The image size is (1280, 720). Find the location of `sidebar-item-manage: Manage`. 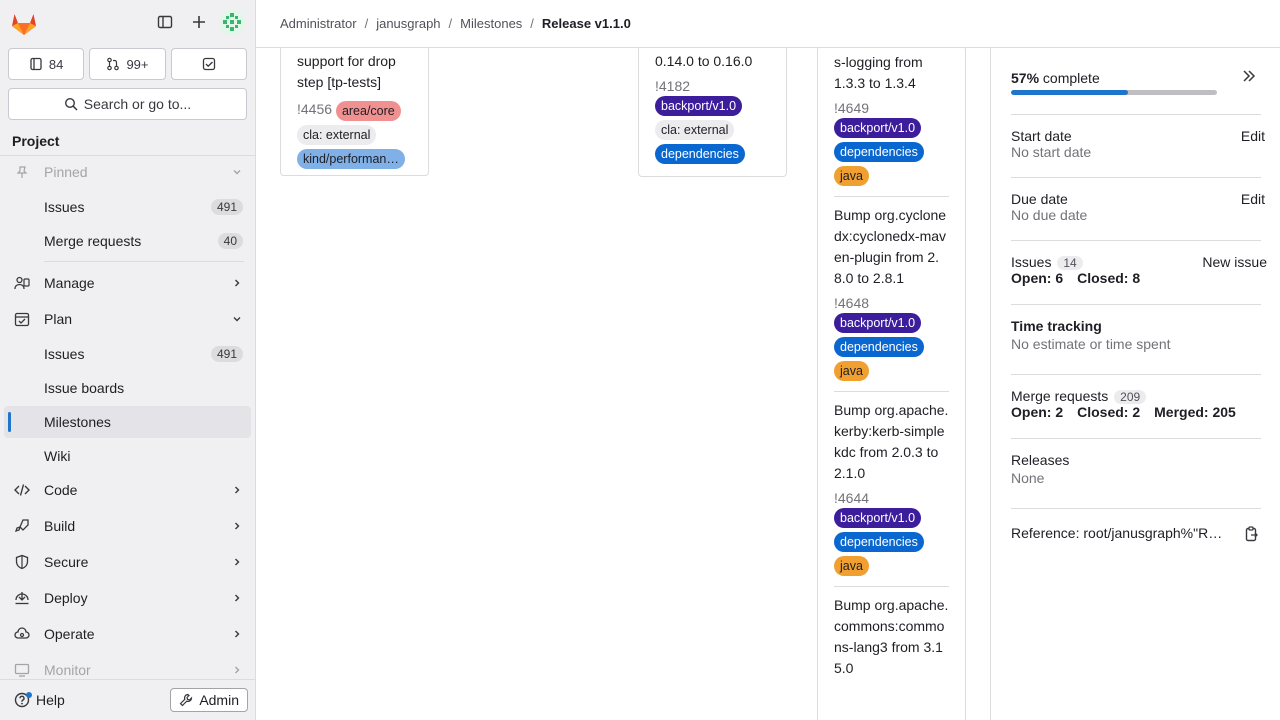

sidebar-item-manage: Manage is located at coordinates (127, 283).